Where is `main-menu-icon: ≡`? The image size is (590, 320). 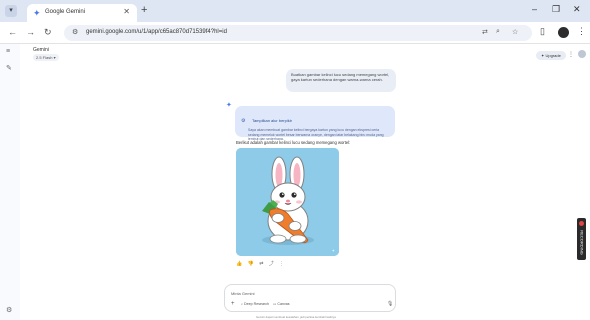
main-menu-icon: ≡ is located at coordinates (8, 51).